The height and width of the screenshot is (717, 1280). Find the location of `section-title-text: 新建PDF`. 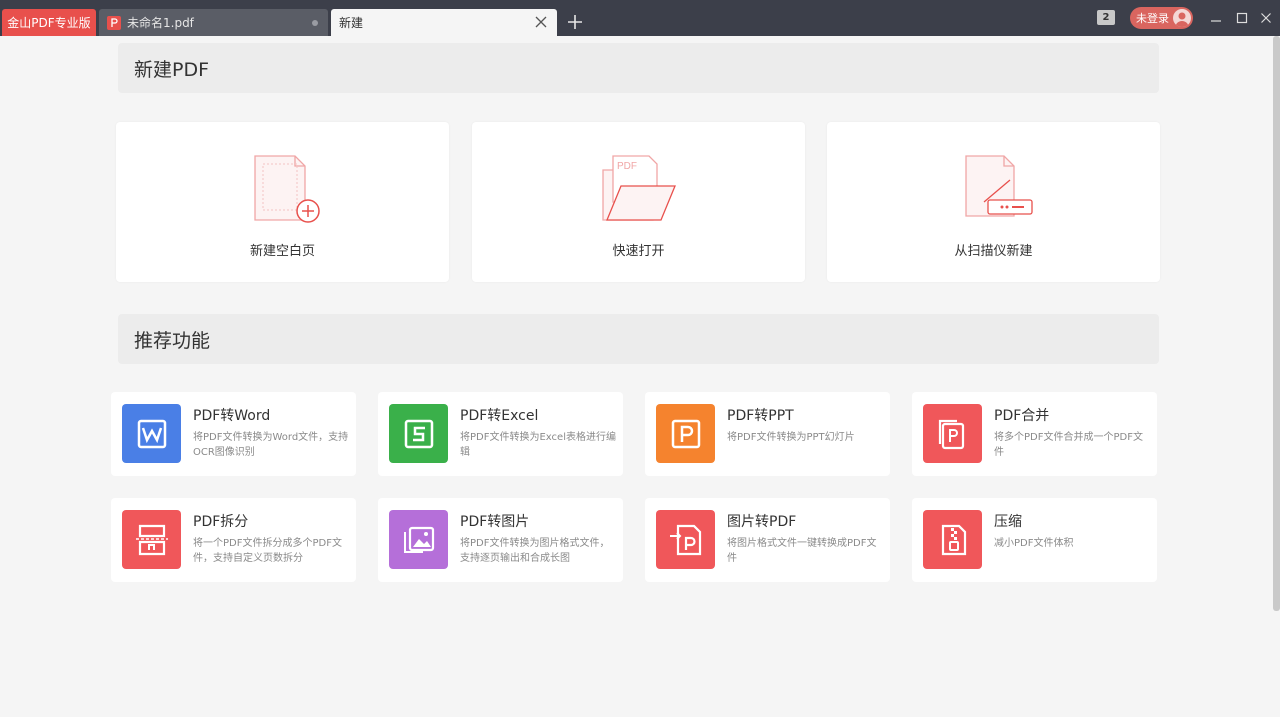

section-title-text: 新建PDF is located at coordinates (172, 69).